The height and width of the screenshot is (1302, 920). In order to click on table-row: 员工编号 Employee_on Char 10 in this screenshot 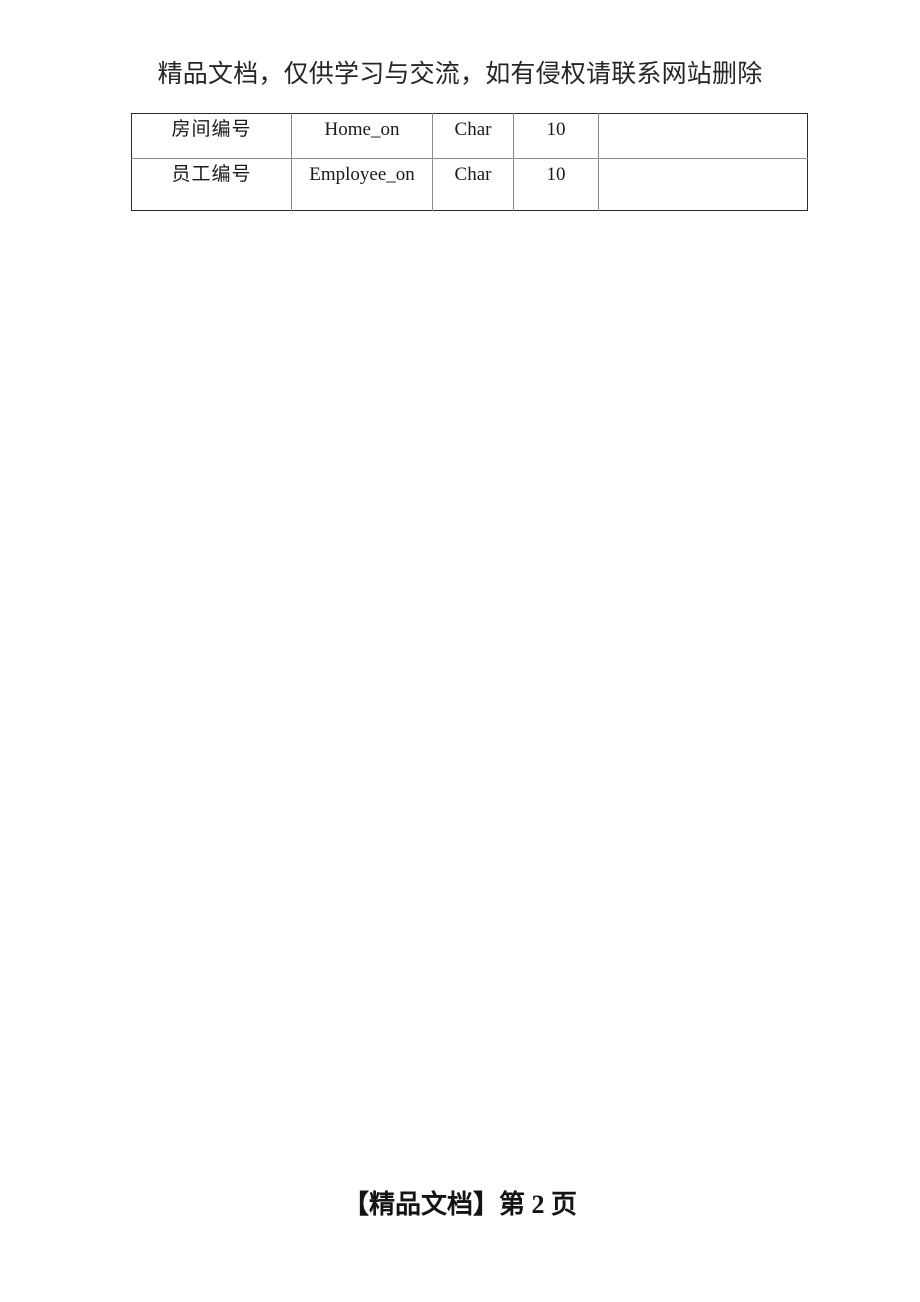, I will do `click(469, 184)`.